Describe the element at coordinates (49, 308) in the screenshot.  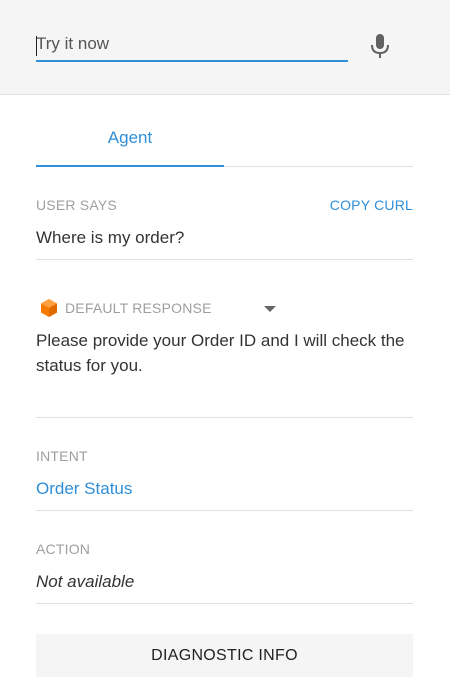
I see `cube-icon` at that location.